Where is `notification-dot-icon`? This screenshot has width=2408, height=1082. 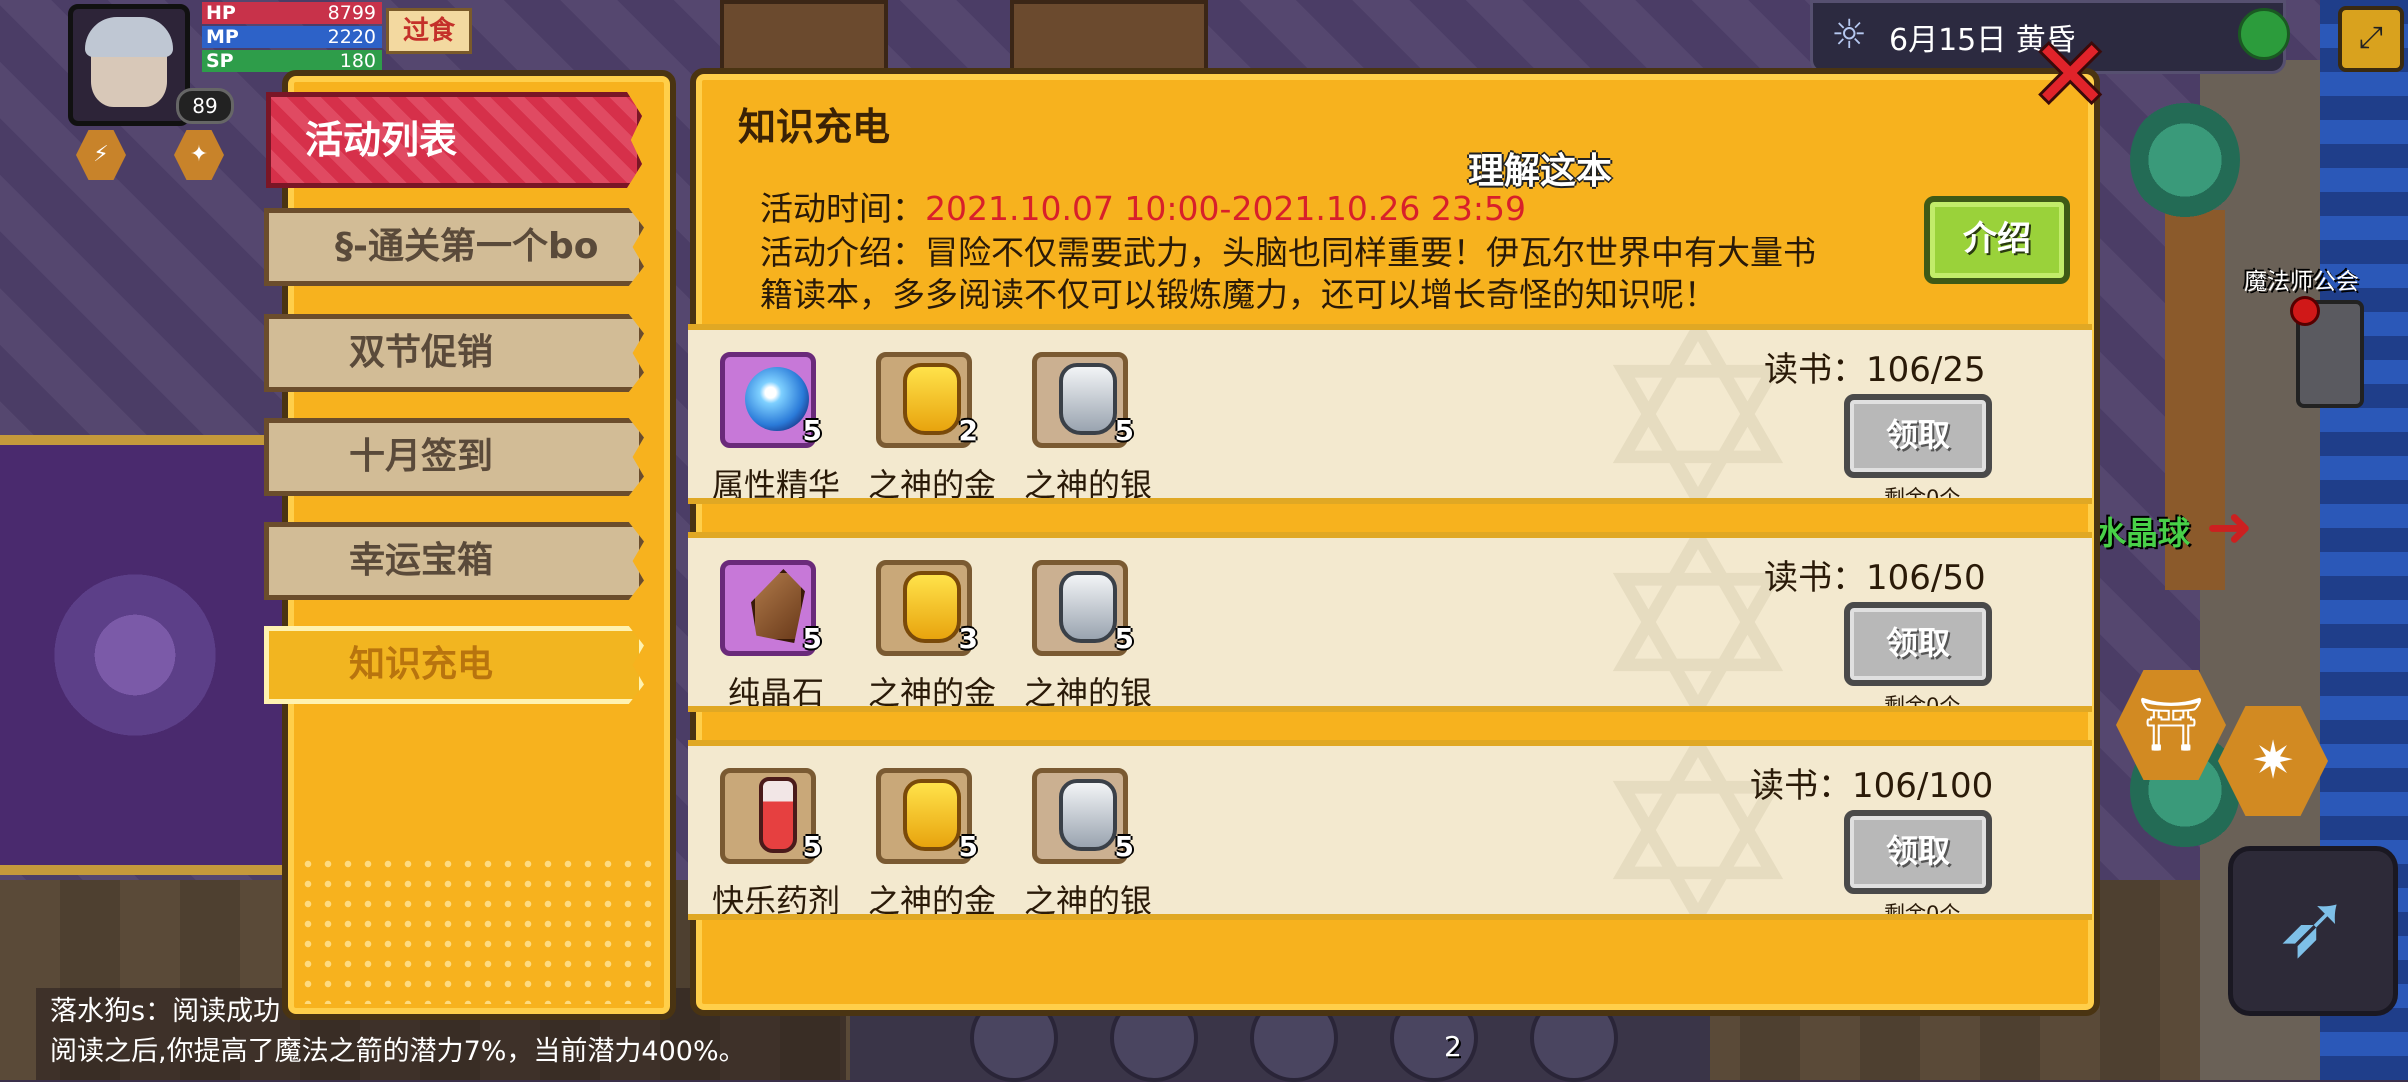 notification-dot-icon is located at coordinates (2305, 311).